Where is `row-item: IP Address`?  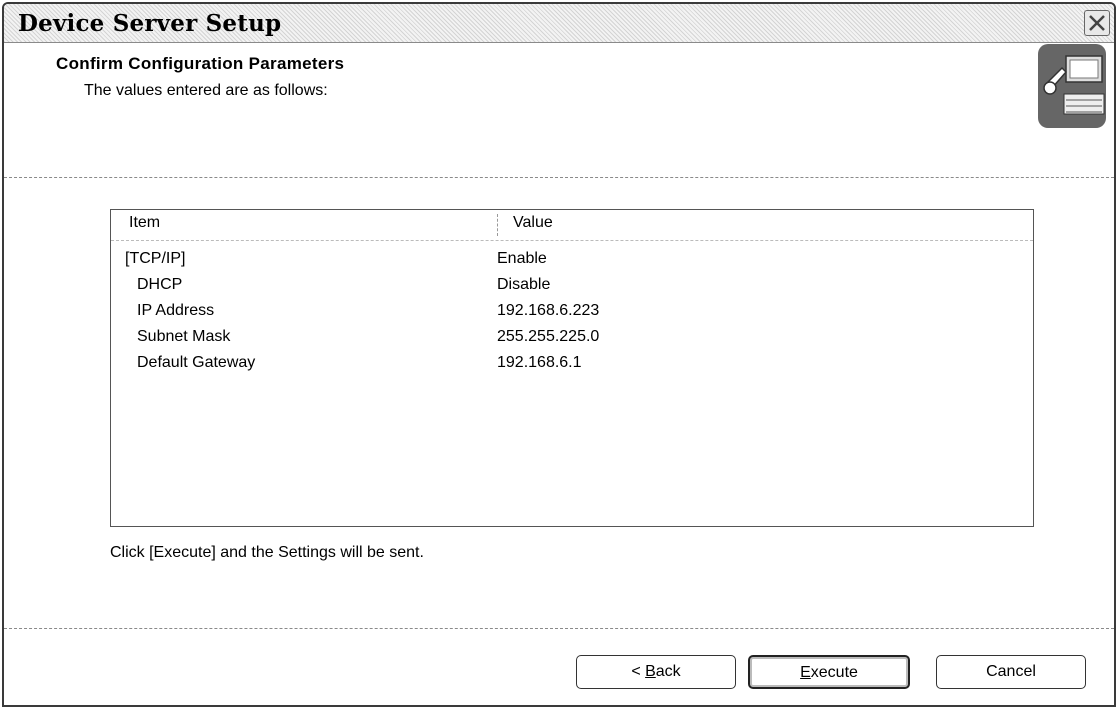
row-item: IP Address is located at coordinates (176, 310).